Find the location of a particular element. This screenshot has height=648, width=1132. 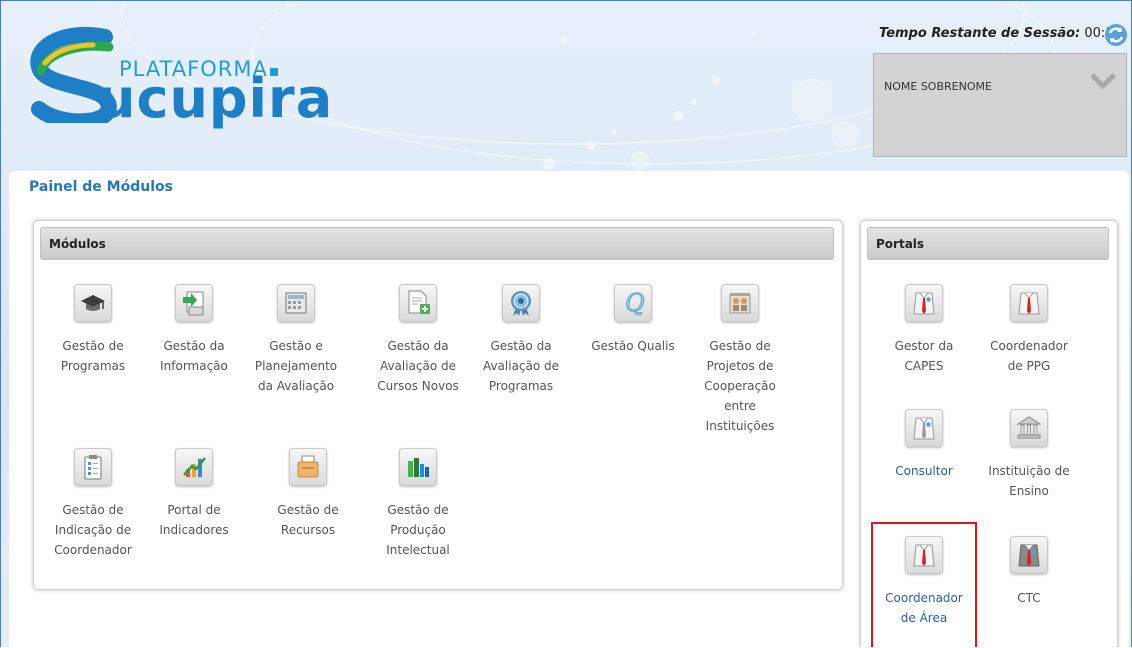

document-import-icon is located at coordinates (194, 303).